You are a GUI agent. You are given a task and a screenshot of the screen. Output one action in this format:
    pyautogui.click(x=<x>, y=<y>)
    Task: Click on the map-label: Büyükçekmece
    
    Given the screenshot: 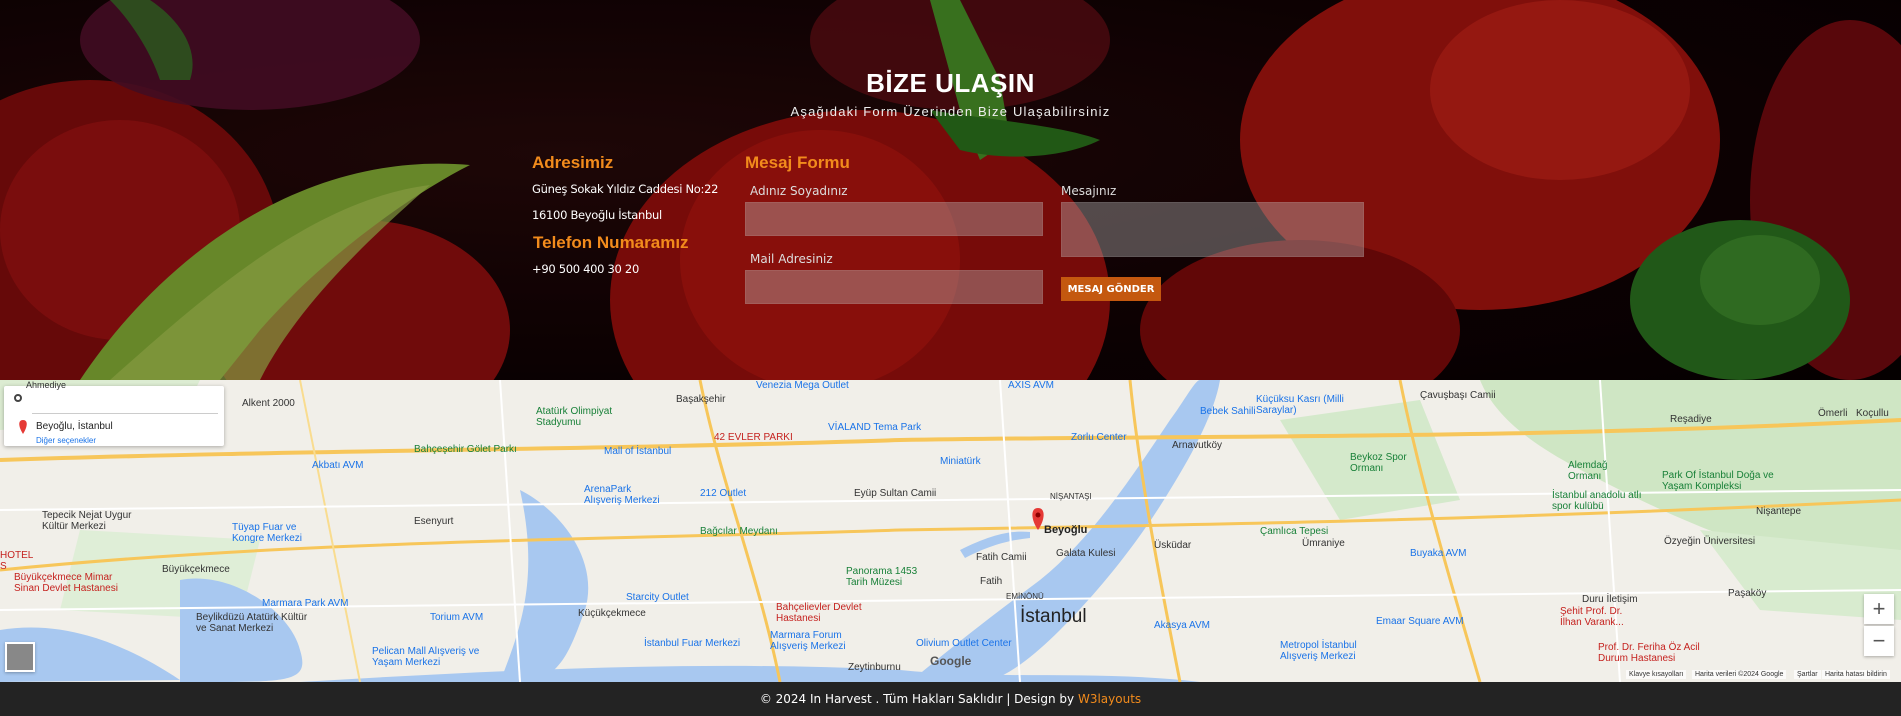 What is the action you would take?
    pyautogui.click(x=196, y=569)
    